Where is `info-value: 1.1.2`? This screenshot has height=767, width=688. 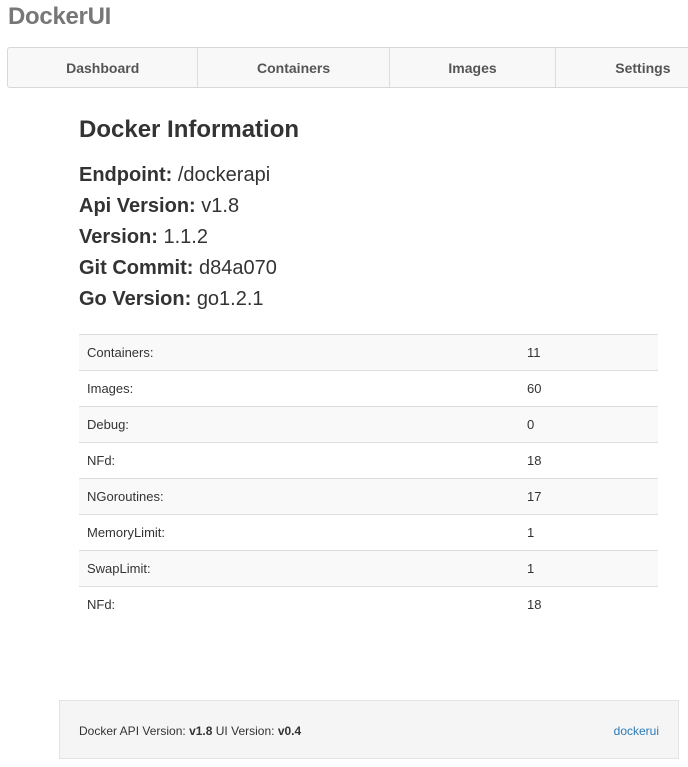 info-value: 1.1.2 is located at coordinates (185, 237).